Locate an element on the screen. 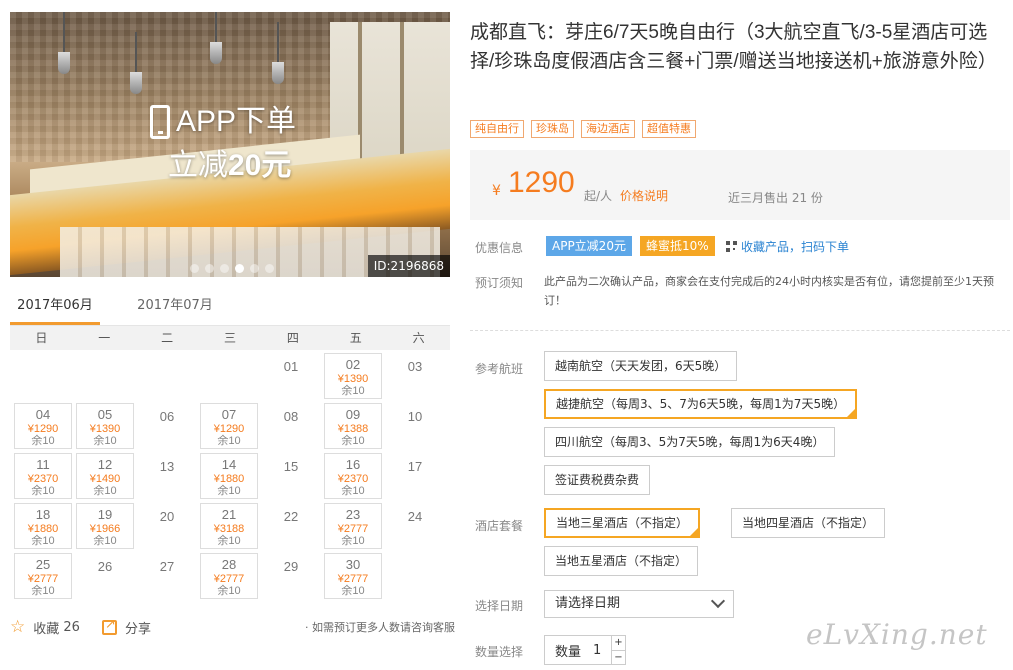 Image resolution: width=1013 pixels, height=670 pixels. calendar-day-number: 19 is located at coordinates (105, 514).